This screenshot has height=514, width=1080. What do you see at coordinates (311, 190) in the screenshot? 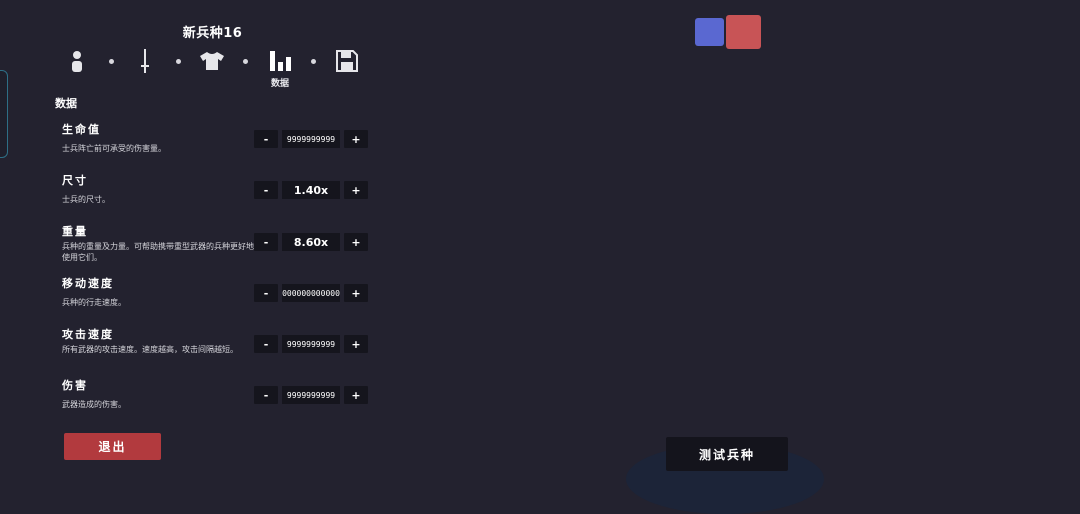
I see `stat-value-field: 1.40x` at bounding box center [311, 190].